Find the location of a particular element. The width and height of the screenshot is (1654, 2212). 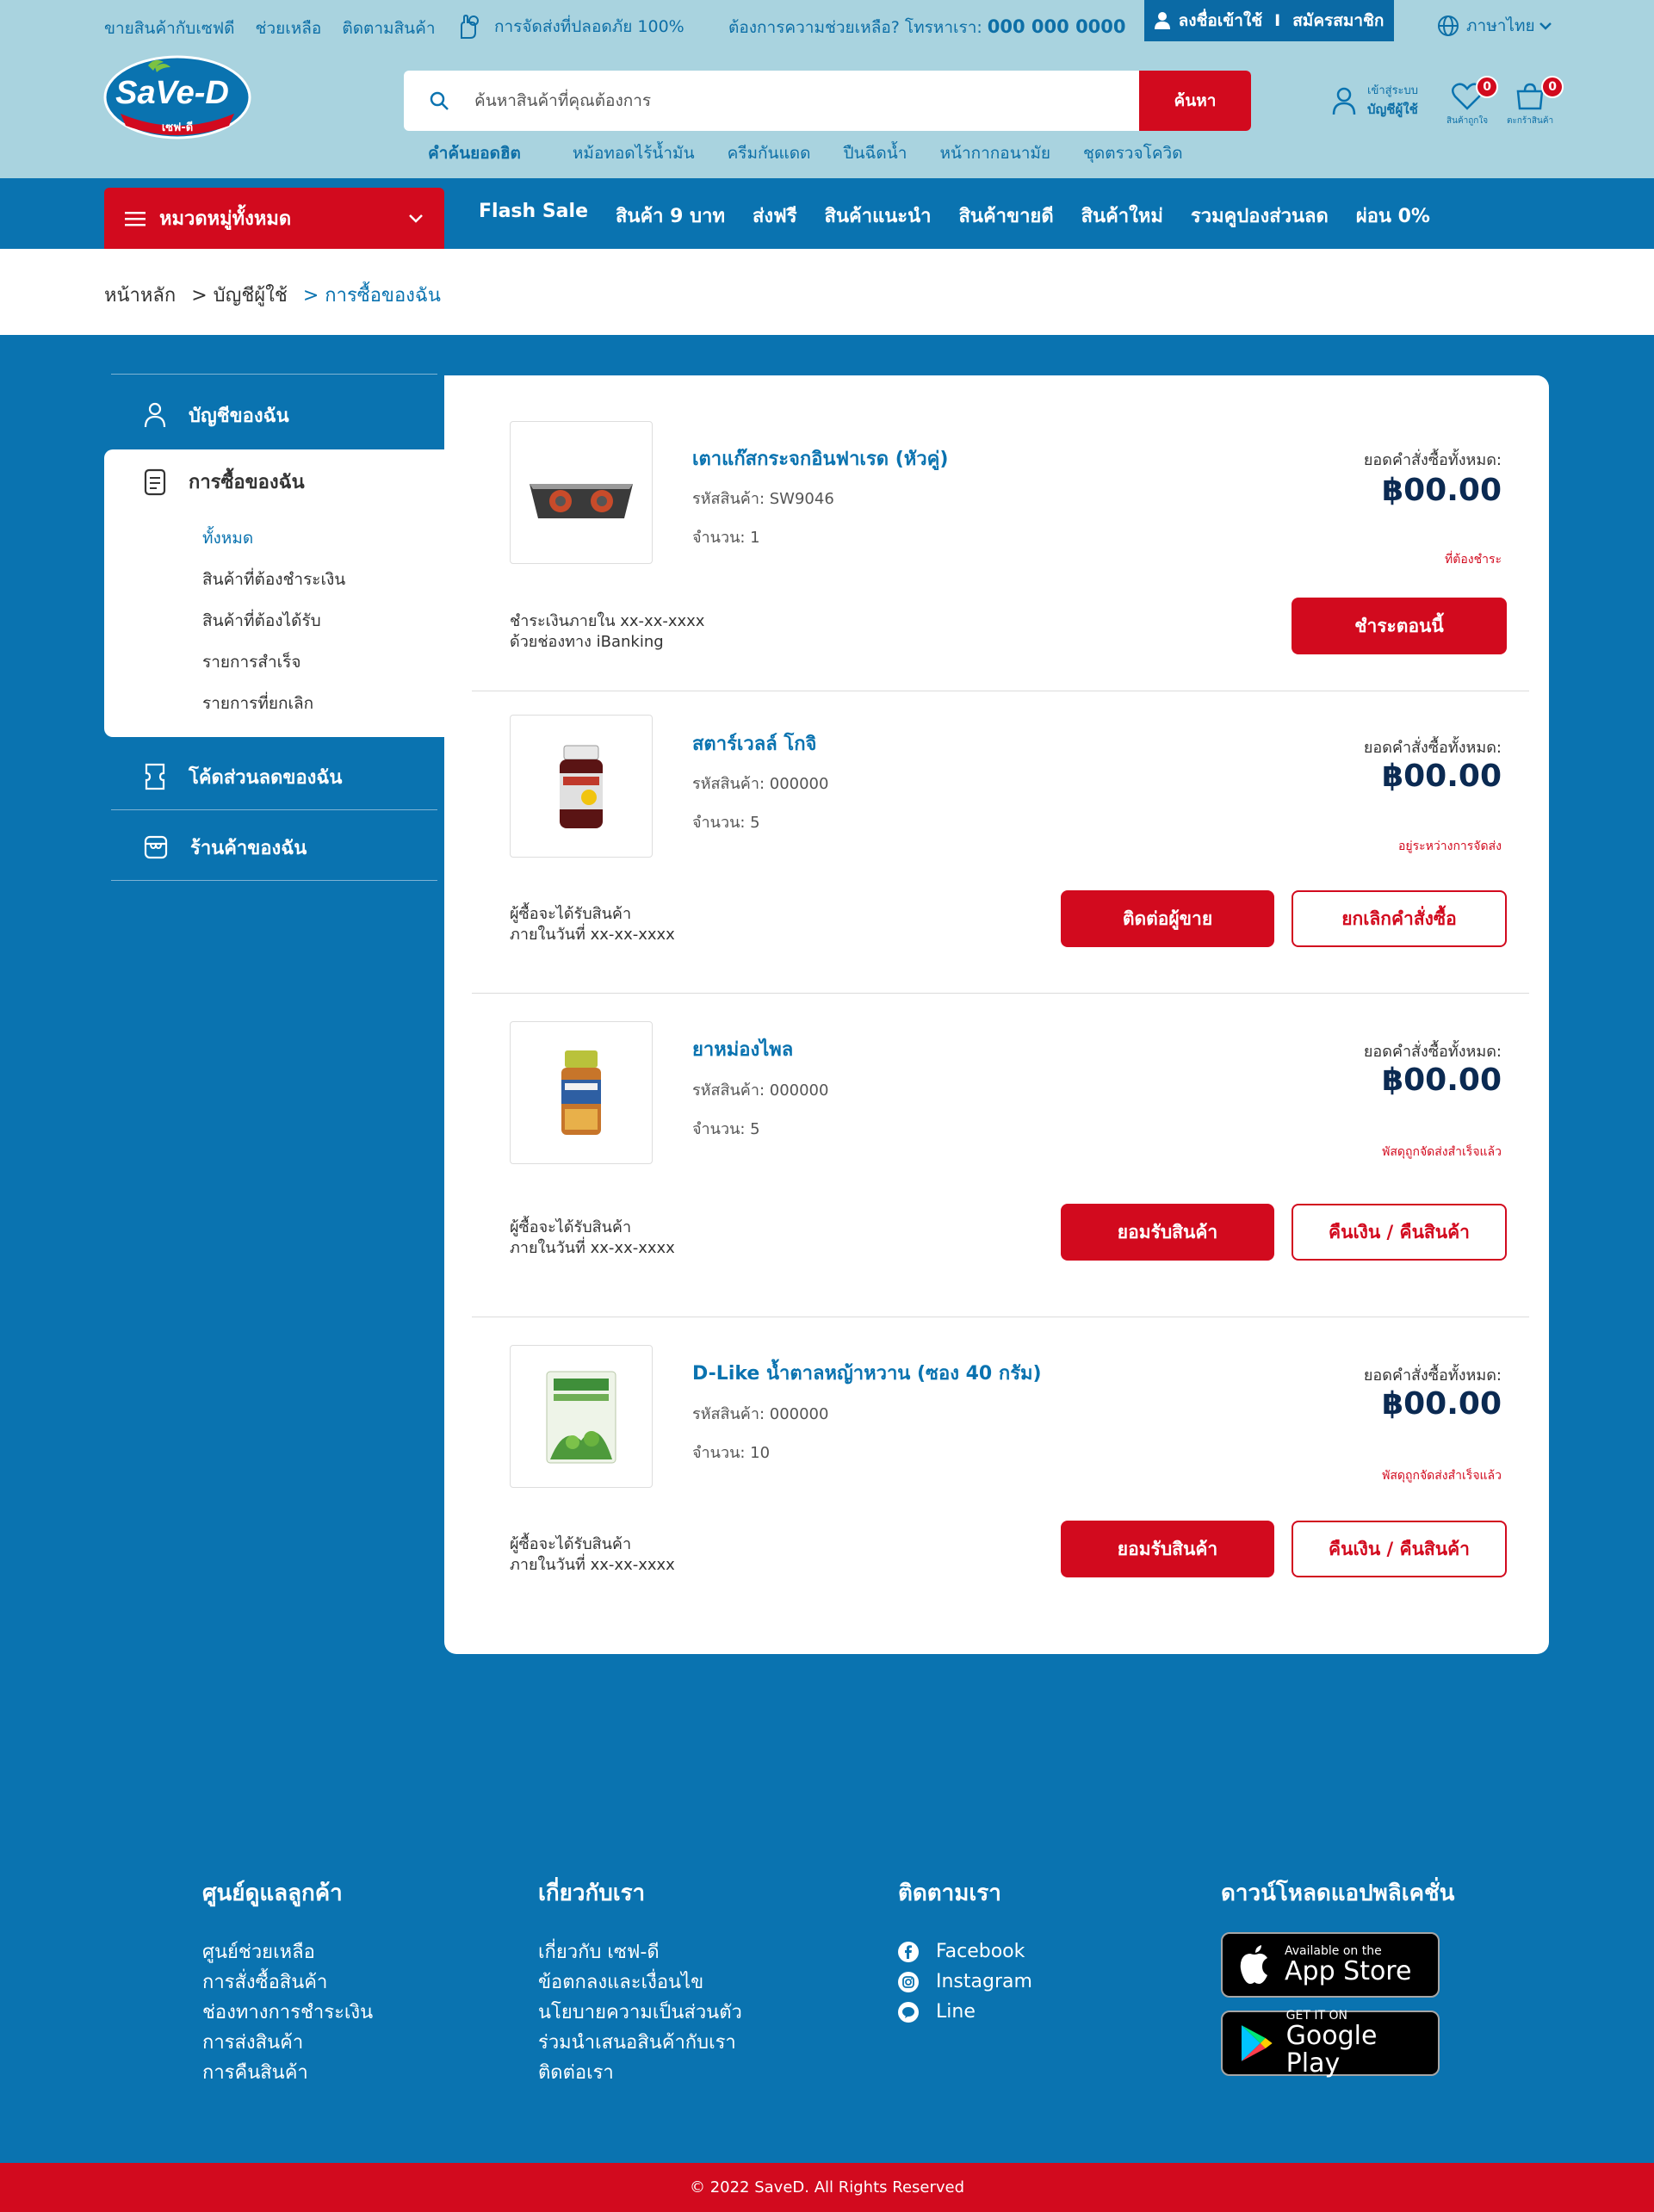

order-status: พัสดุถูกจัดส่งสำเร็จแล้ว is located at coordinates (1442, 1152).